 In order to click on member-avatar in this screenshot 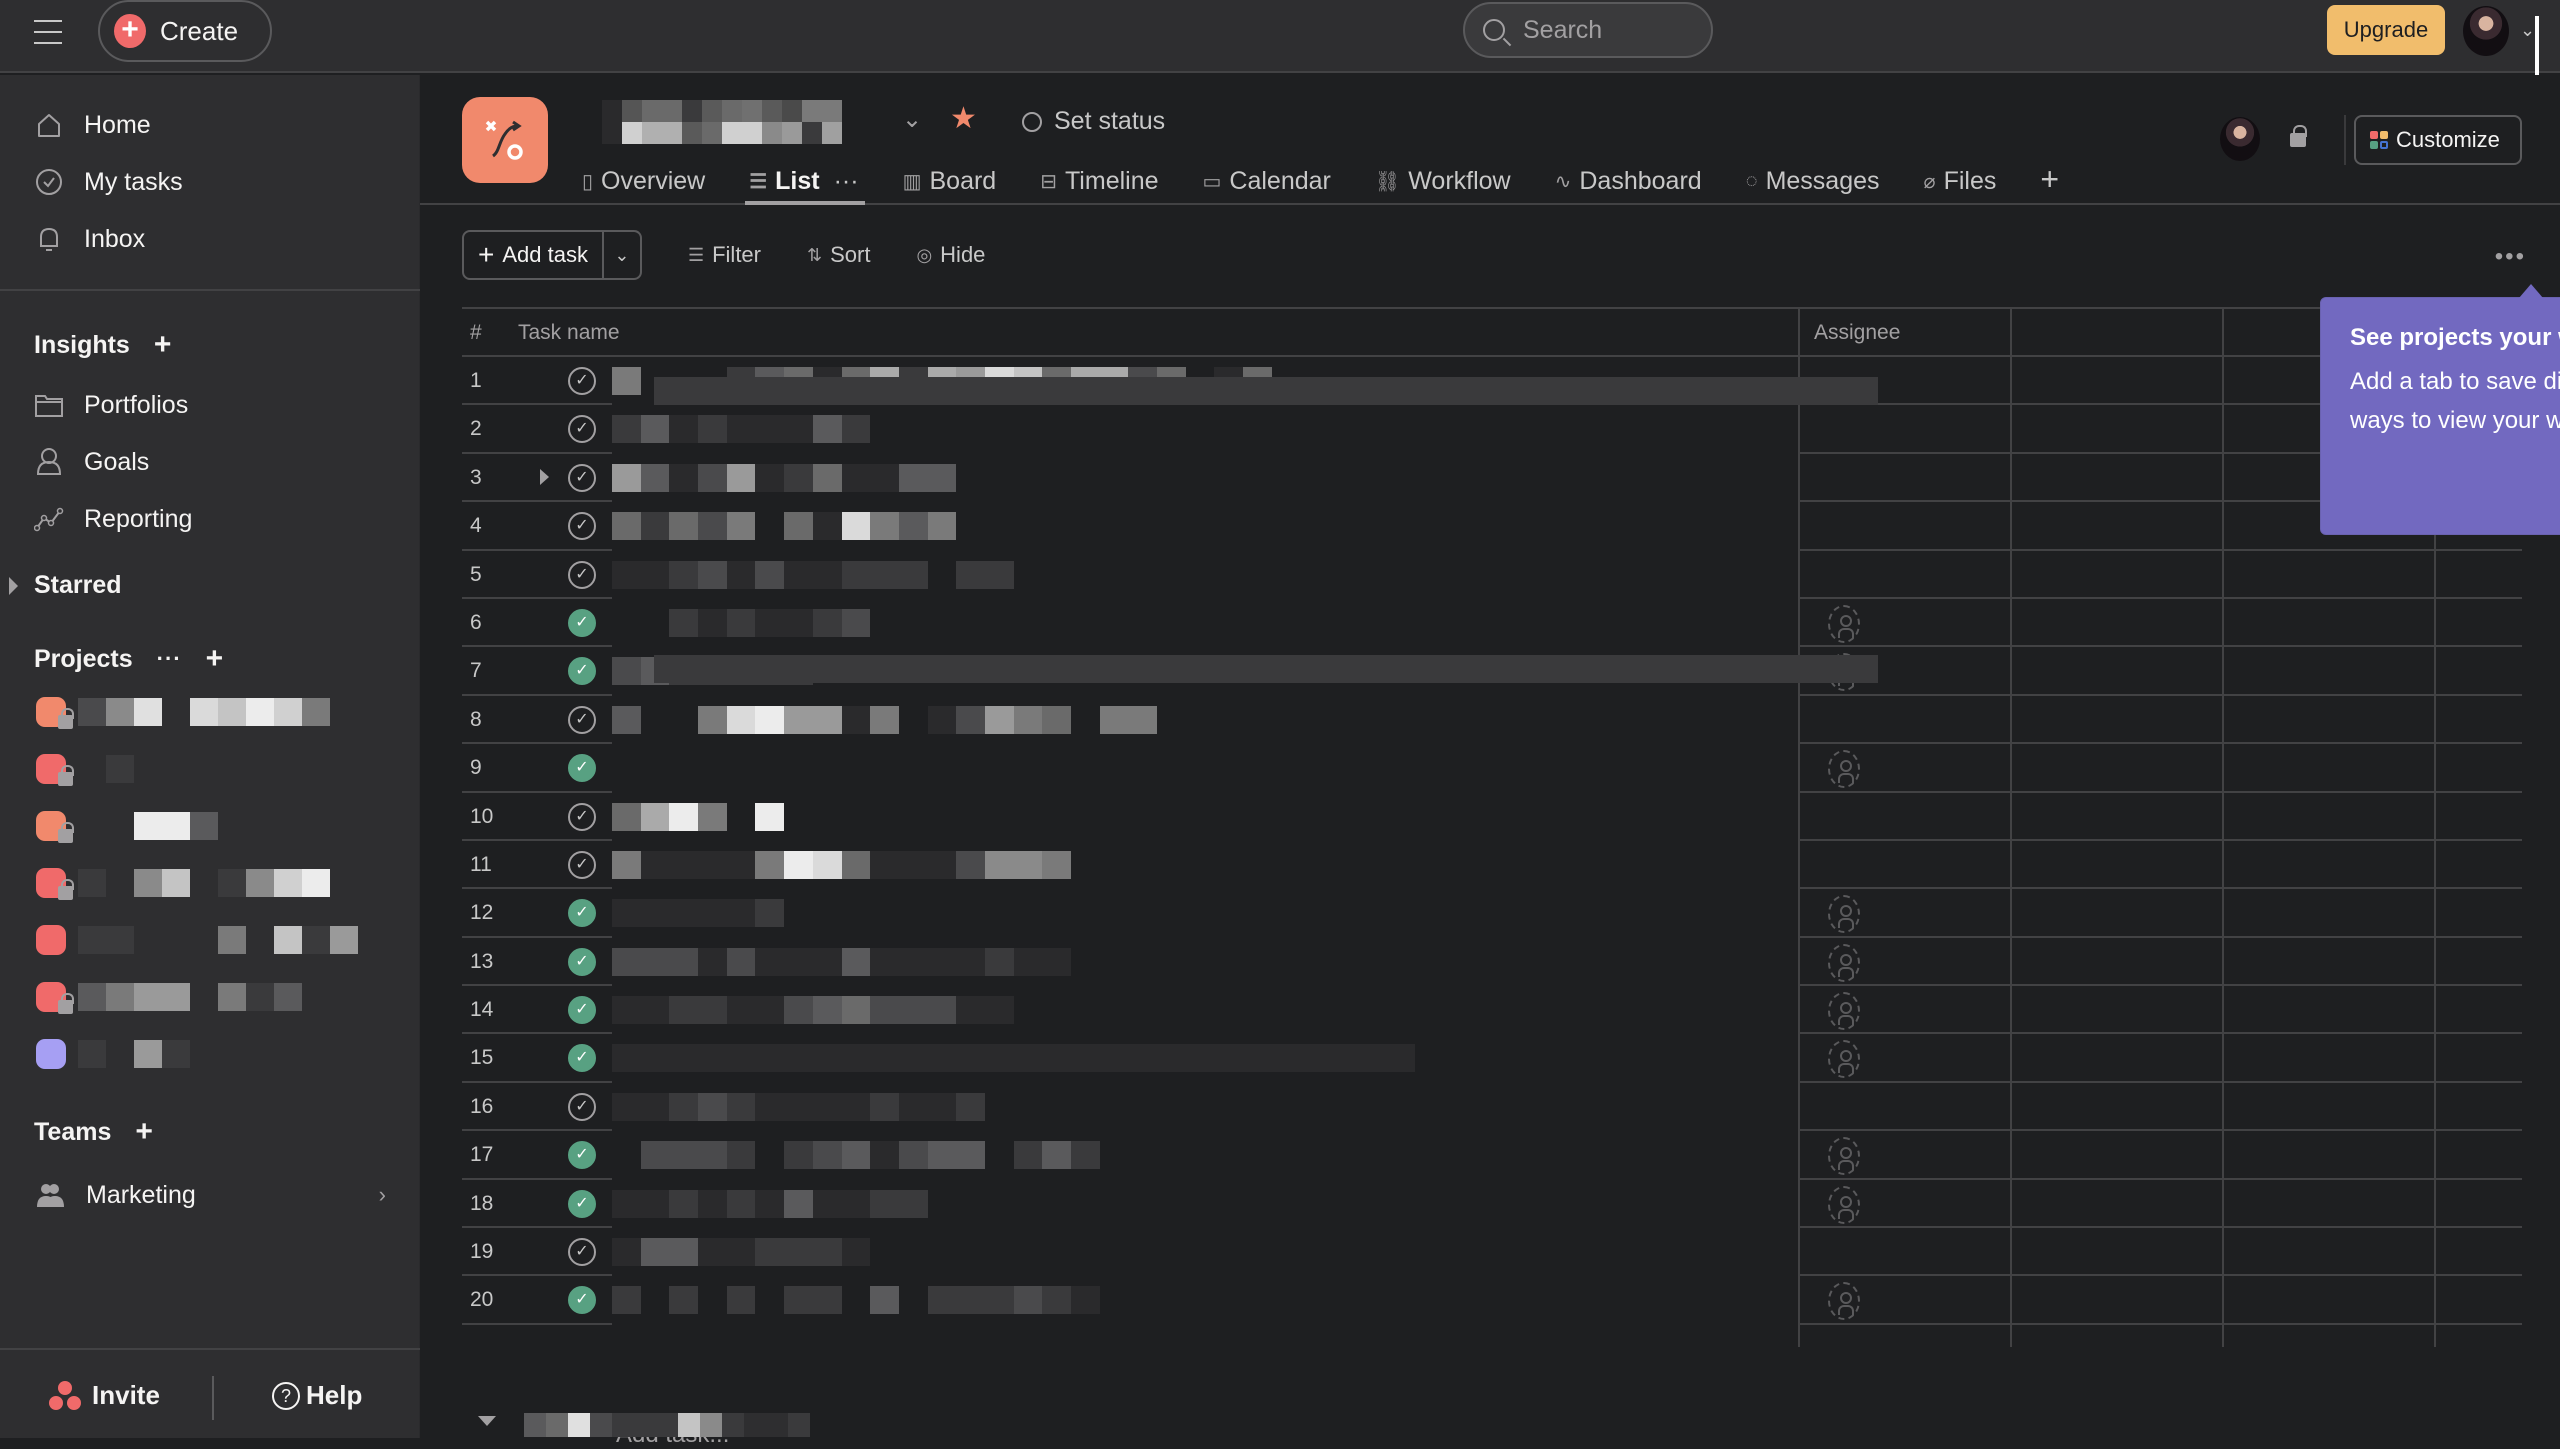, I will do `click(2240, 139)`.